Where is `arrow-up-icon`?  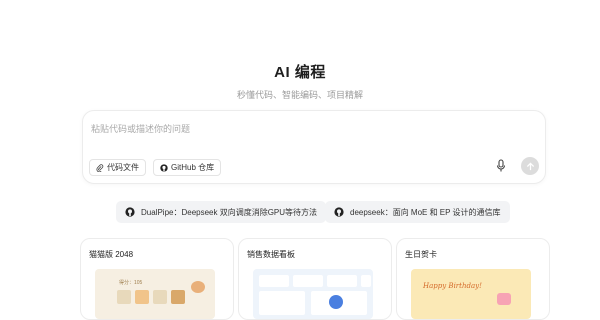
arrow-up-icon is located at coordinates (530, 165).